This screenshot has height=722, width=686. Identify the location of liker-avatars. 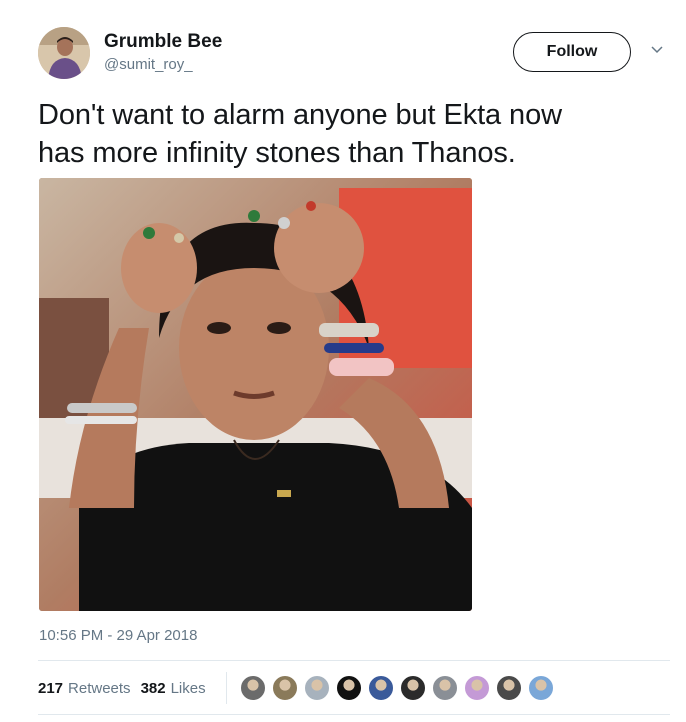
(400, 689).